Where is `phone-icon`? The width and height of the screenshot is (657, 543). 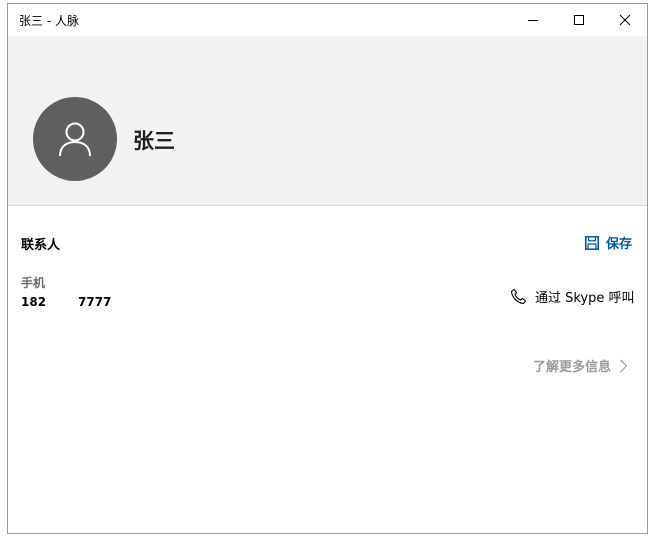 phone-icon is located at coordinates (518, 296).